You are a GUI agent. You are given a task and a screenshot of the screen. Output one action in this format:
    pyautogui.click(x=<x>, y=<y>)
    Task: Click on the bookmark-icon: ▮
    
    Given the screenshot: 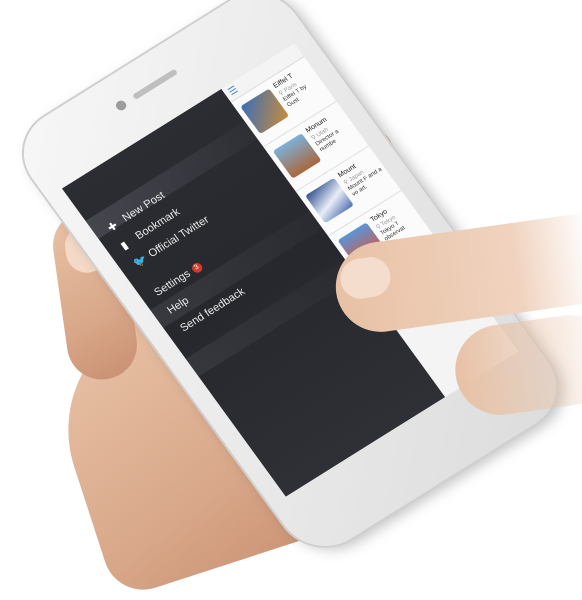 What is the action you would take?
    pyautogui.click(x=124, y=246)
    